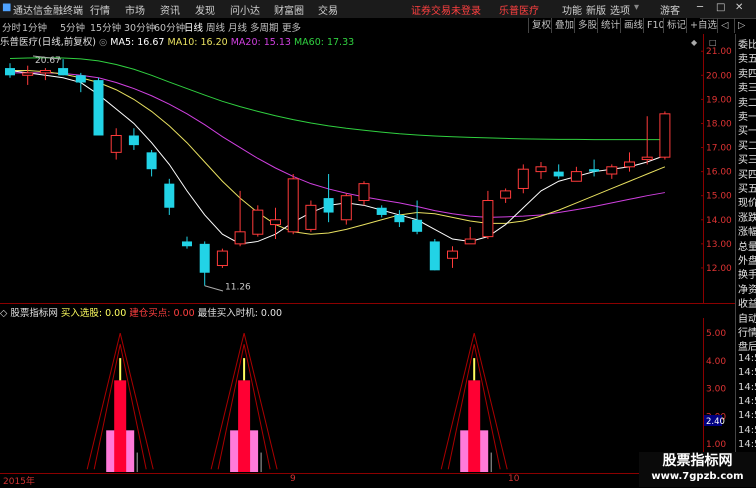 The height and width of the screenshot is (488, 756). I want to click on indicator-axis-label: 3.00, so click(716, 390).